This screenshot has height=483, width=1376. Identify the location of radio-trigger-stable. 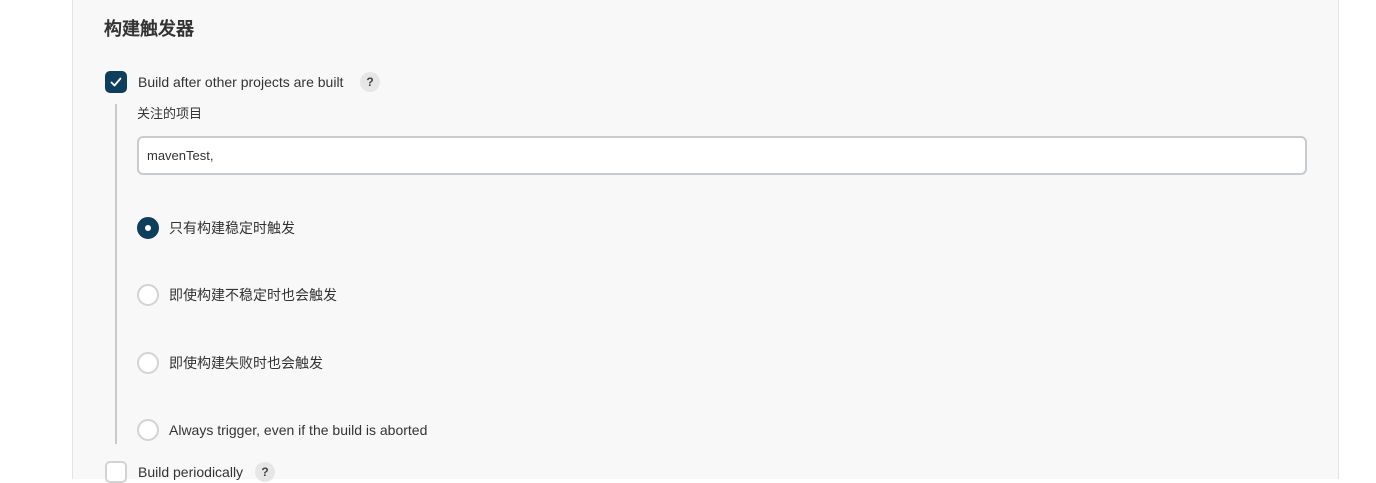
(148, 228).